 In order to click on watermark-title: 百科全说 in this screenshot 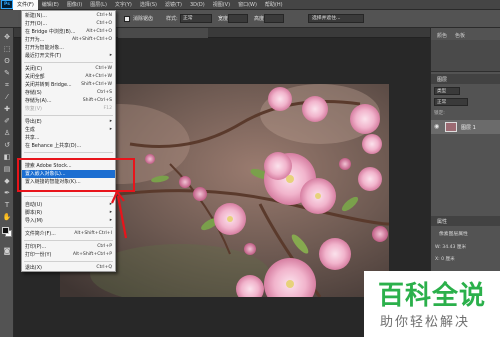, I will do `click(432, 296)`.